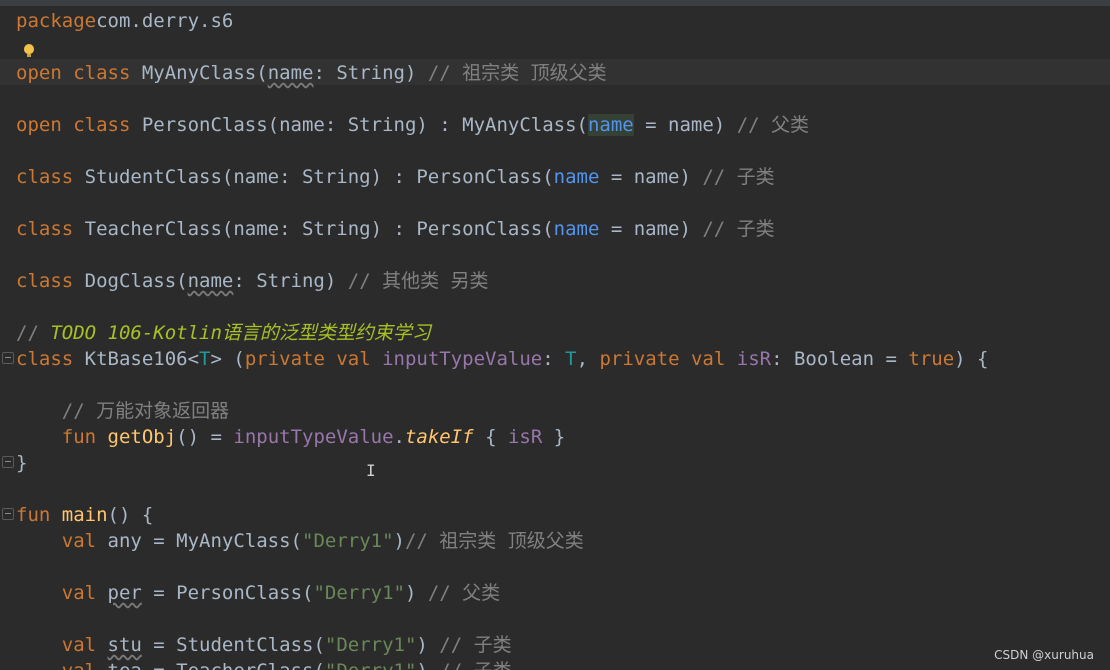 This screenshot has width=1110, height=670. What do you see at coordinates (490, 437) in the screenshot?
I see `code-token: {` at bounding box center [490, 437].